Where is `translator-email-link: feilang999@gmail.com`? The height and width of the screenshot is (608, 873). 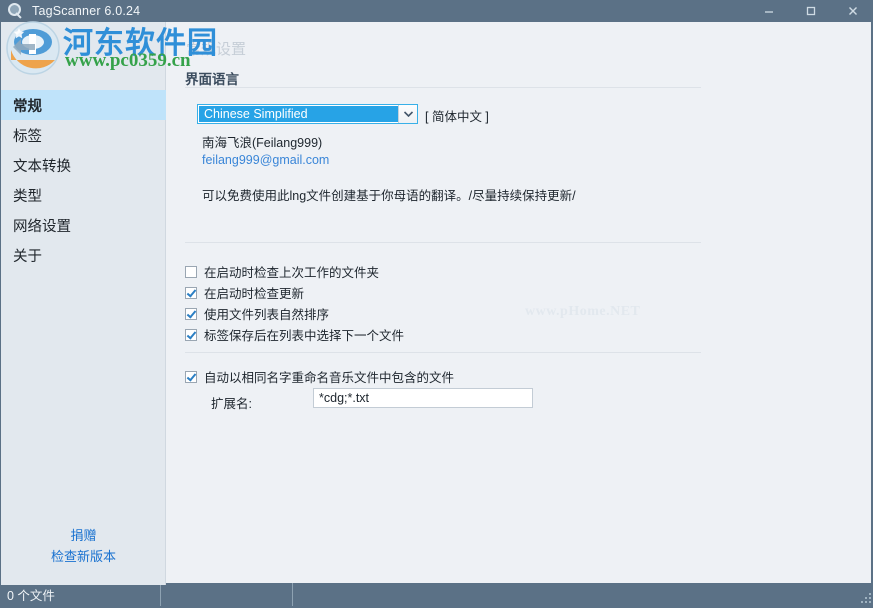 translator-email-link: feilang999@gmail.com is located at coordinates (265, 160).